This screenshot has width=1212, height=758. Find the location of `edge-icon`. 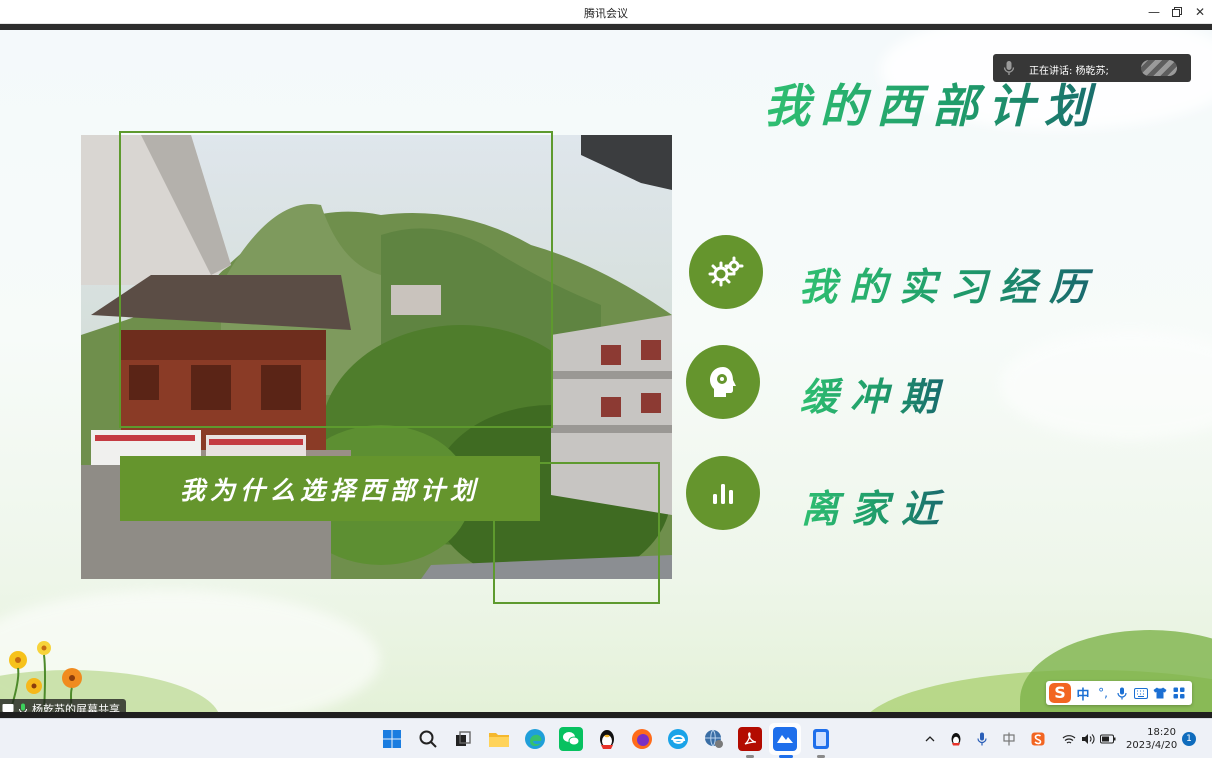

edge-icon is located at coordinates (535, 739).